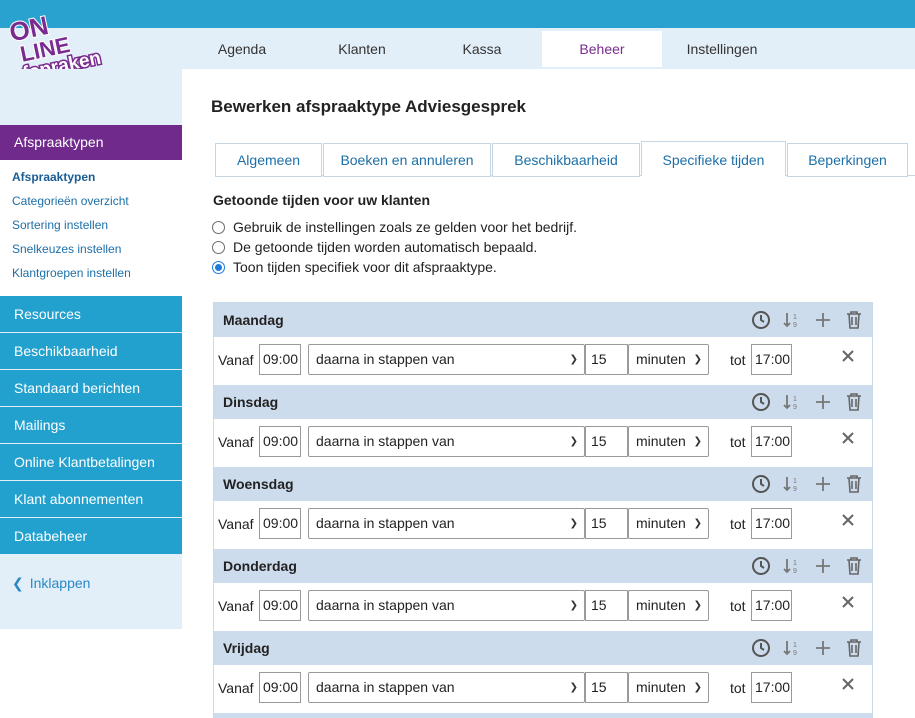 The width and height of the screenshot is (915, 718). Describe the element at coordinates (218, 267) in the screenshot. I see `radio-specific` at that location.